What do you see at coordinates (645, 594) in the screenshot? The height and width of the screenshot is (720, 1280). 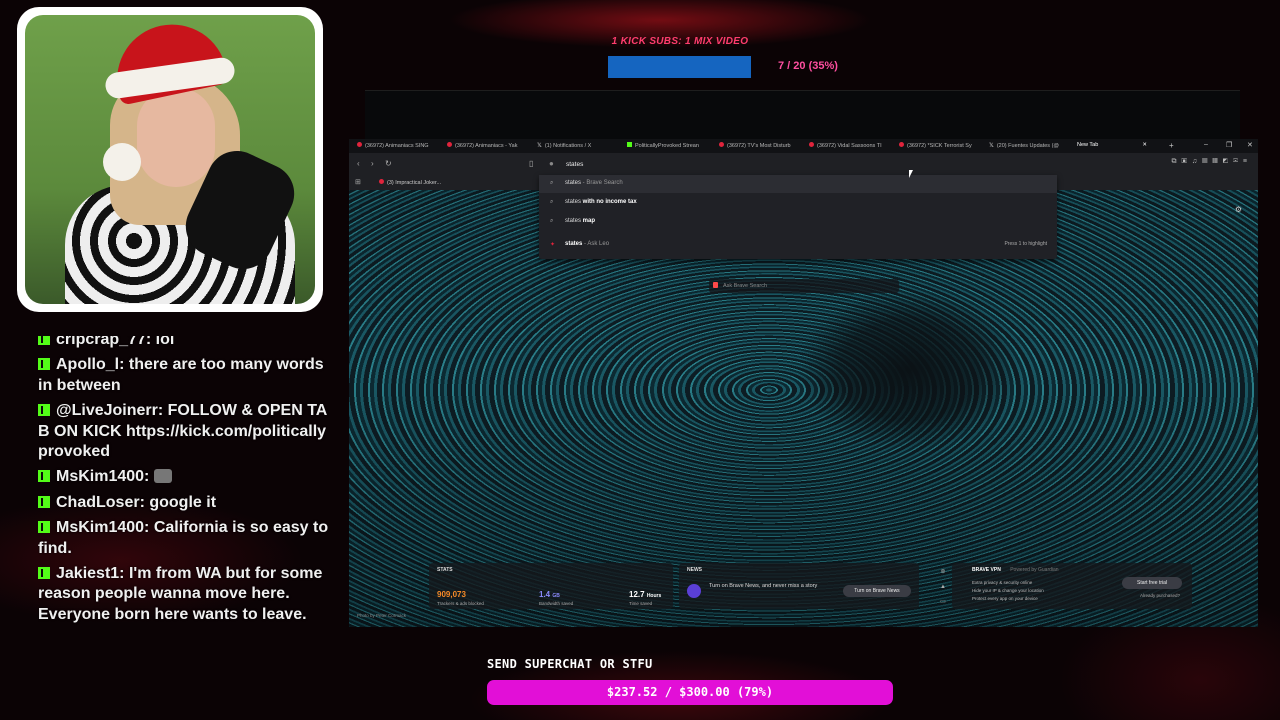 I see `time-saved-value: 12.7 Hours` at bounding box center [645, 594].